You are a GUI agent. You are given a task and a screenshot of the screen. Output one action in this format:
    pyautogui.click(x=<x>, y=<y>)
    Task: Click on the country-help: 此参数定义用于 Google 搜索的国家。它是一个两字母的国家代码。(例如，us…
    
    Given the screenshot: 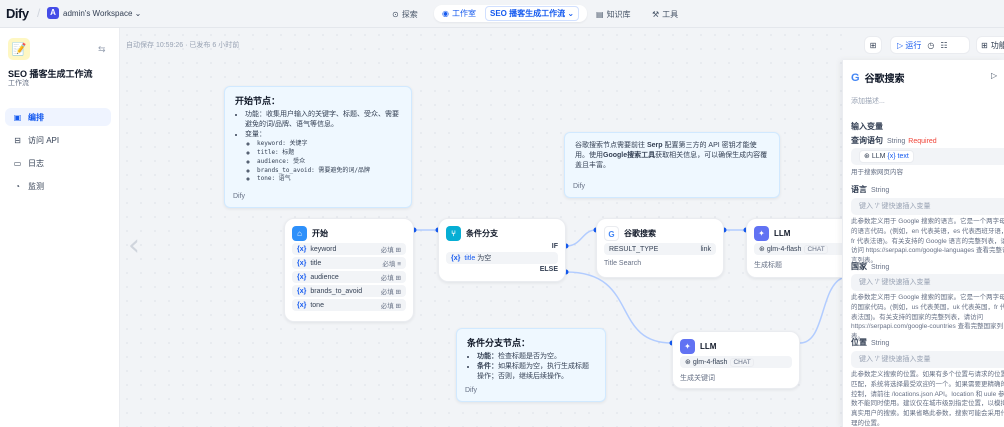 What is the action you would take?
    pyautogui.click(x=927, y=317)
    